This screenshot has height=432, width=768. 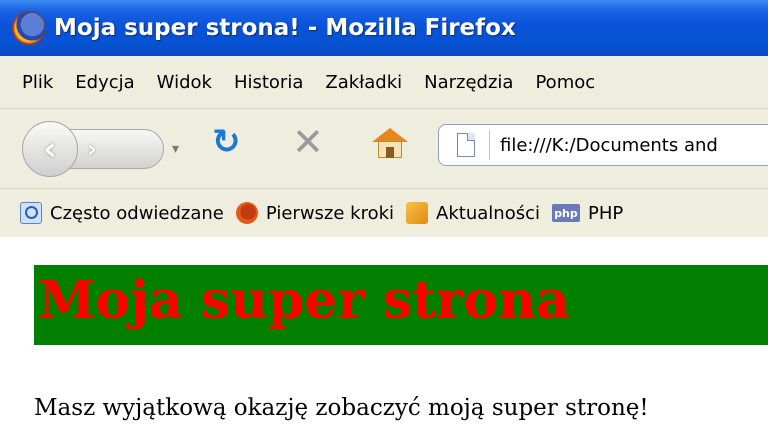 I want to click on back-forward-group: › ‹ ▾, so click(x=107, y=149).